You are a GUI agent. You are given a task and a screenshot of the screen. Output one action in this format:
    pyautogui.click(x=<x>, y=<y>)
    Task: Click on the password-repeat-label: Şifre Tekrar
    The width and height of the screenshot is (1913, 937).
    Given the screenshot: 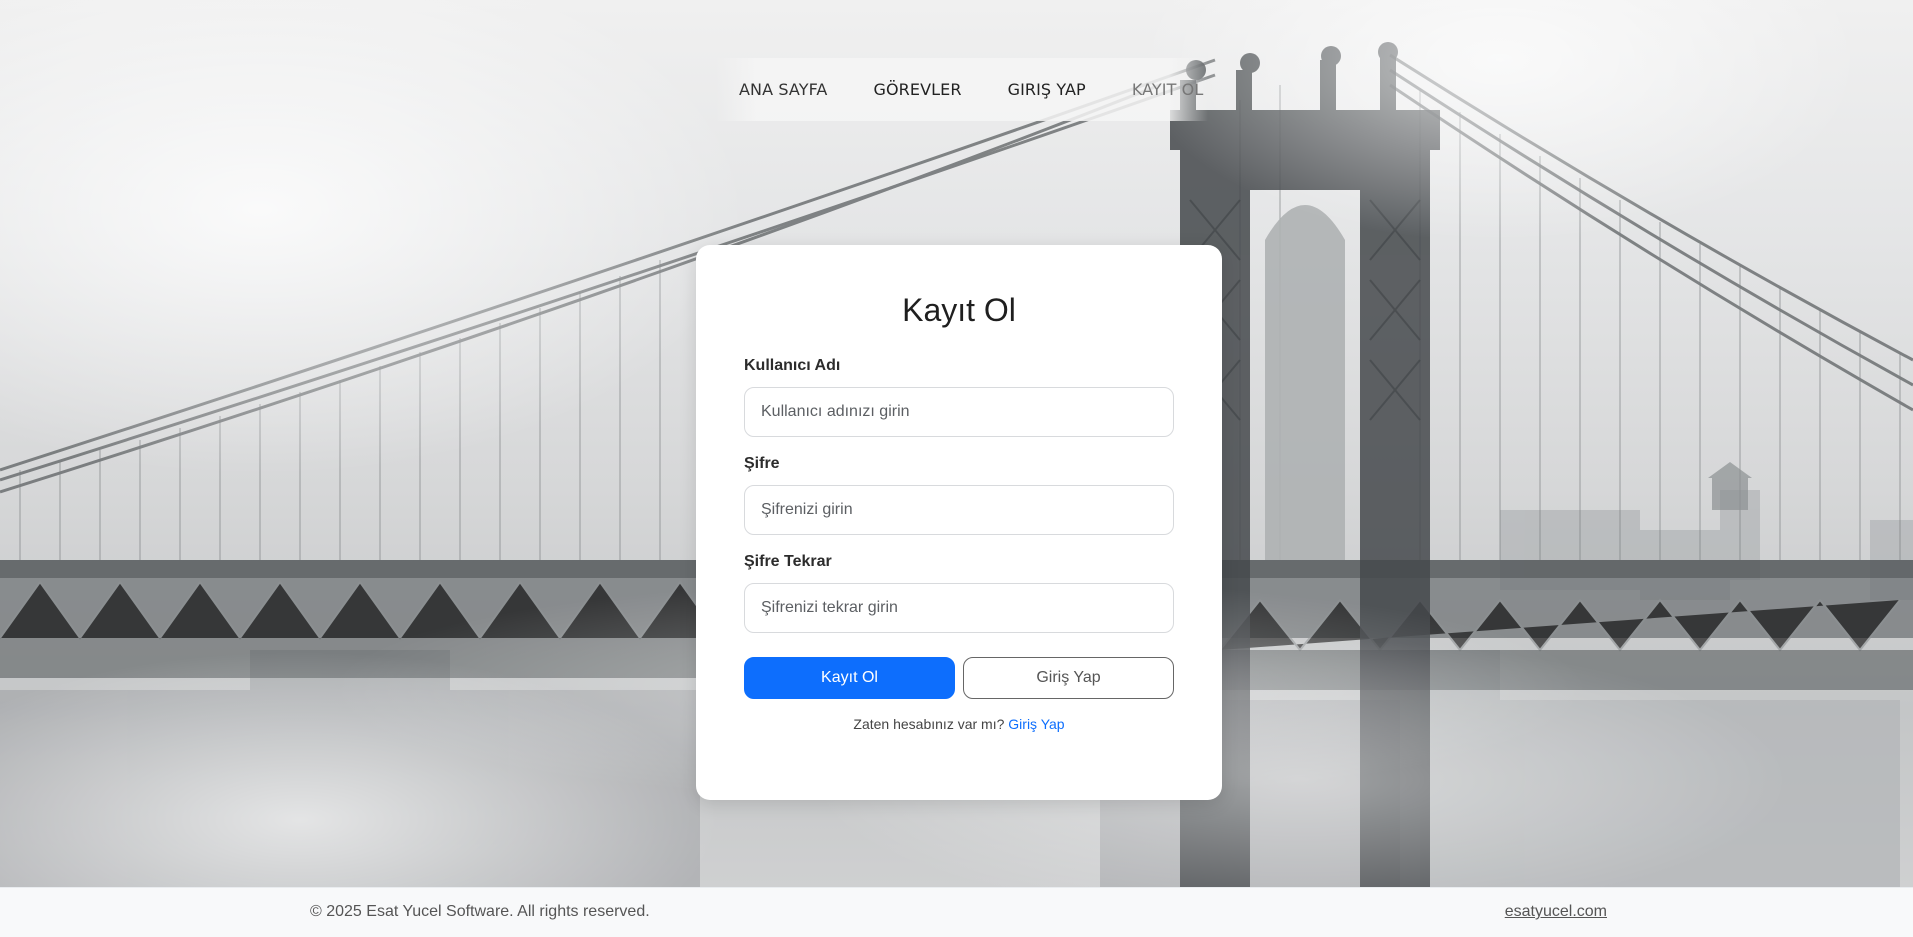 What is the action you would take?
    pyautogui.click(x=788, y=561)
    